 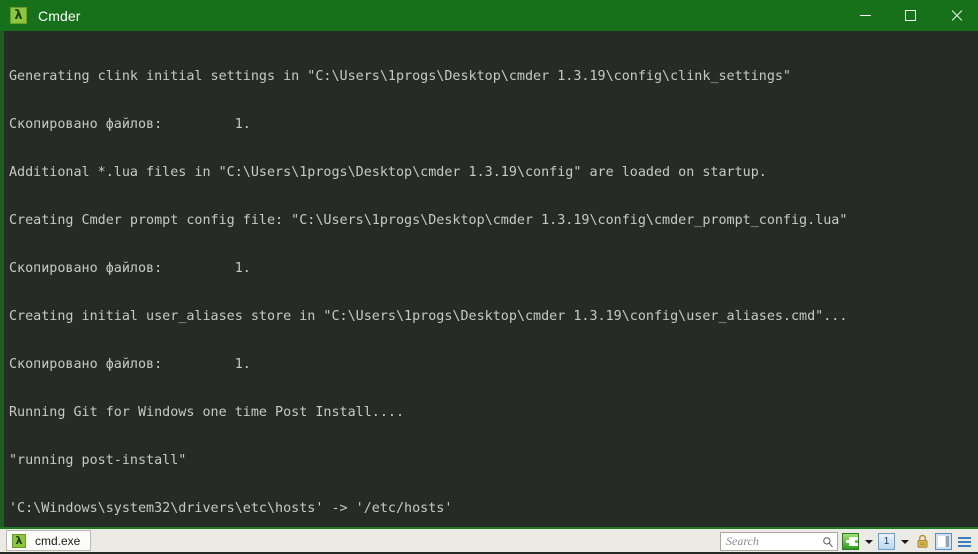 What do you see at coordinates (828, 541) in the screenshot?
I see `search-icon` at bounding box center [828, 541].